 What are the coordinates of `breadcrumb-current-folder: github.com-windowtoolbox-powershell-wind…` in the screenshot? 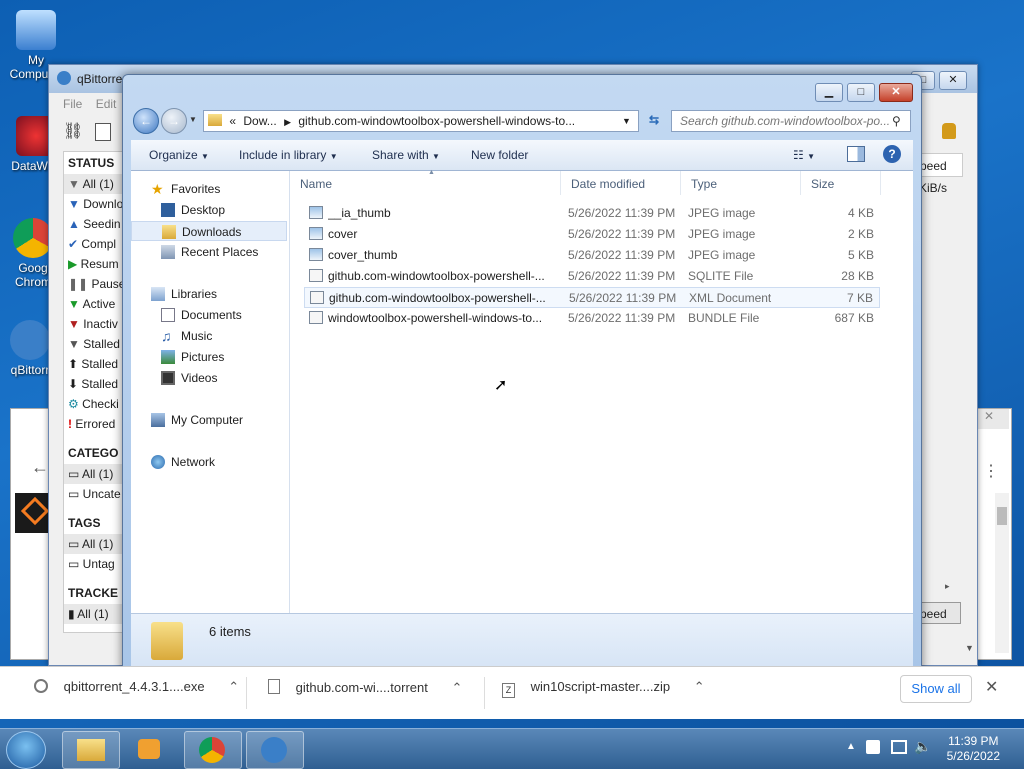 It's located at (436, 121).